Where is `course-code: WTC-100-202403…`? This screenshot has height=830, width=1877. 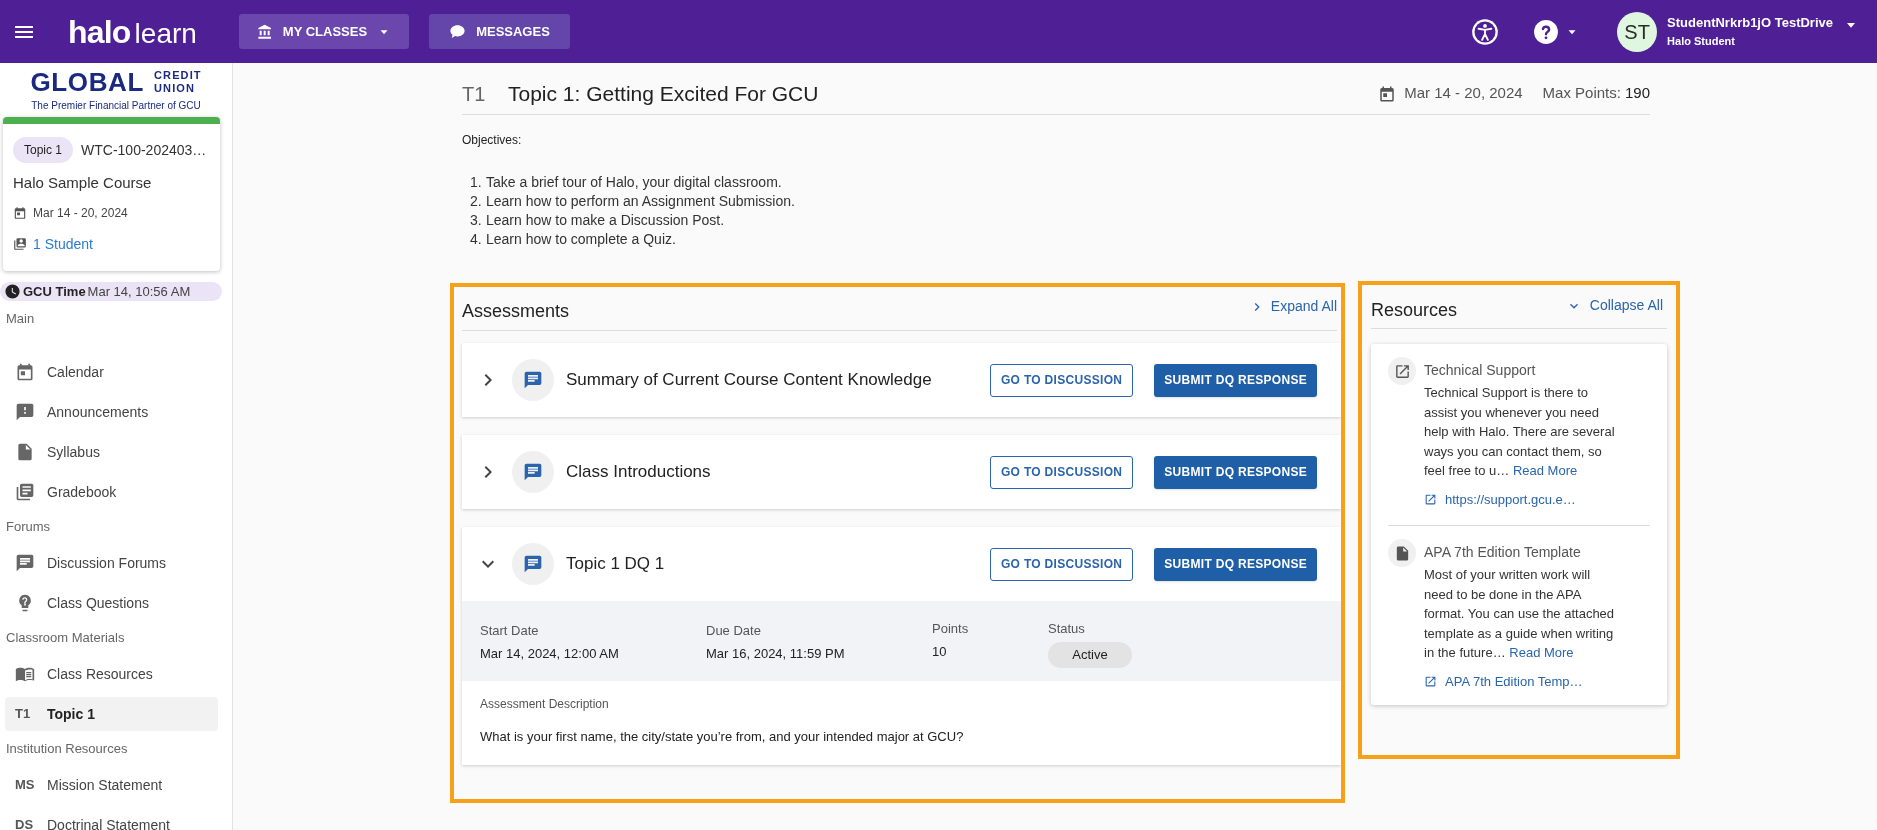 course-code: WTC-100-202403… is located at coordinates (144, 150).